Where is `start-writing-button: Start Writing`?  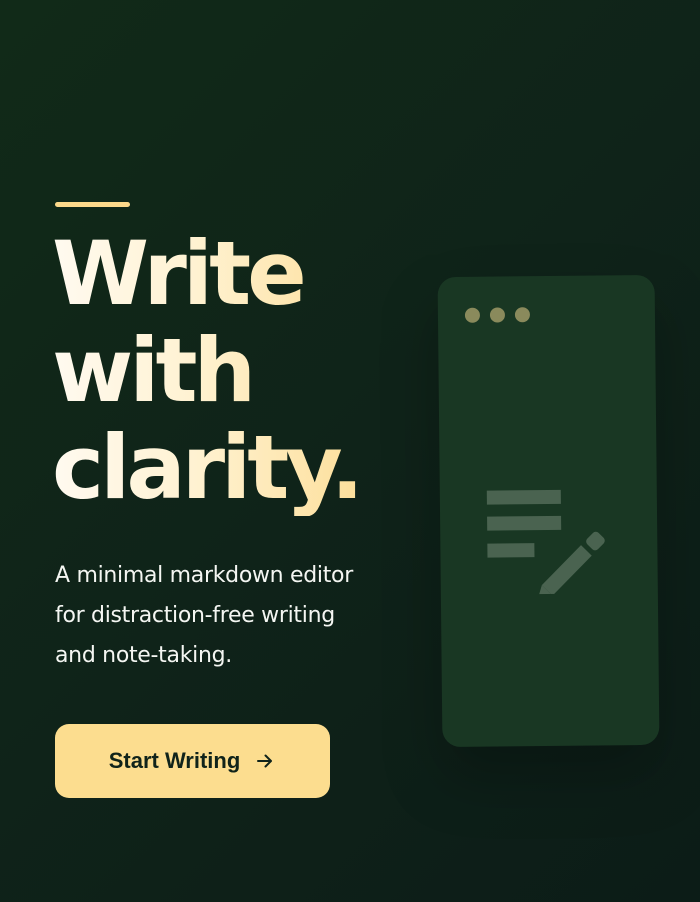
start-writing-button: Start Writing is located at coordinates (192, 761).